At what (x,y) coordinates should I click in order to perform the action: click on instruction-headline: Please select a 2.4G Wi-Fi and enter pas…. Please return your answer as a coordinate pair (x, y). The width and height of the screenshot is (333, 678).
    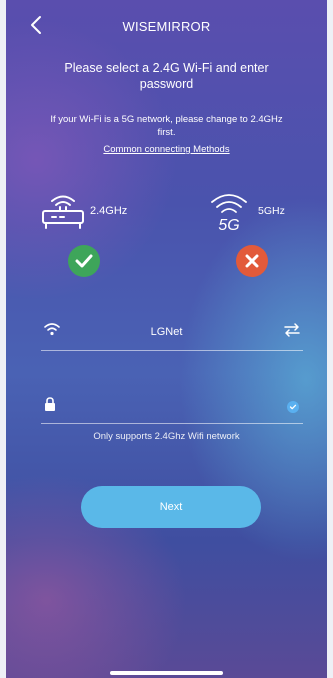
    Looking at the image, I should click on (166, 76).